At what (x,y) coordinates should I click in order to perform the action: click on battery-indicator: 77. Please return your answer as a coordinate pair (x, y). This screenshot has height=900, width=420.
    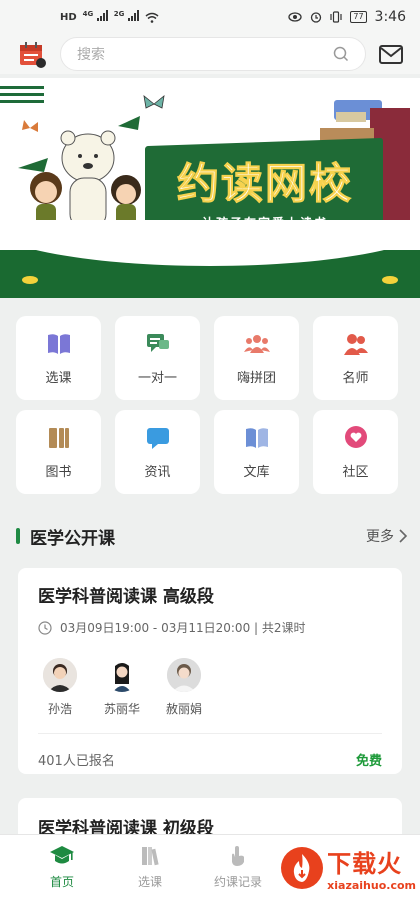
    Looking at the image, I should click on (358, 17).